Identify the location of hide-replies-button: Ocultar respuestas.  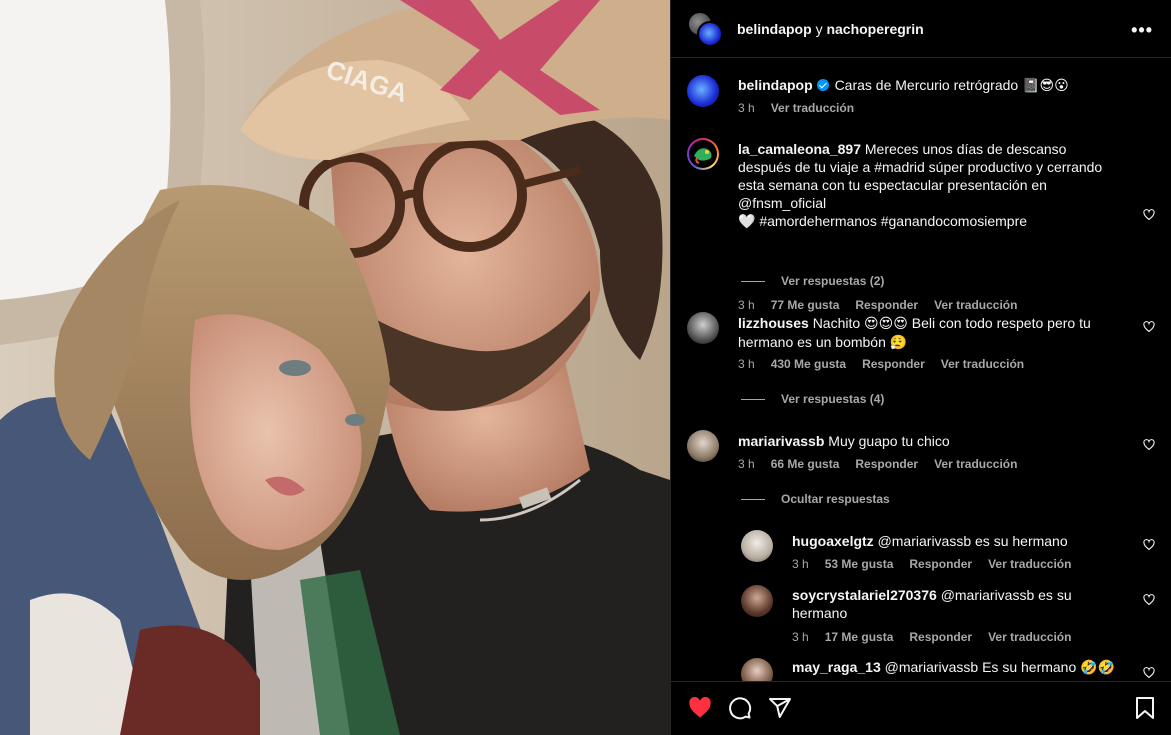
(815, 499).